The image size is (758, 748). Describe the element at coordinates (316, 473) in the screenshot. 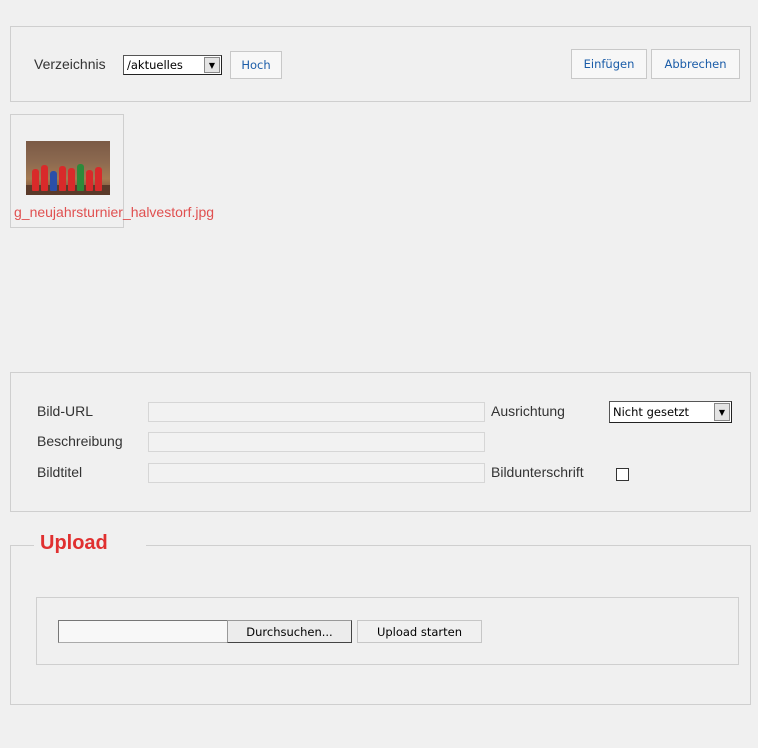

I see `title-field` at that location.